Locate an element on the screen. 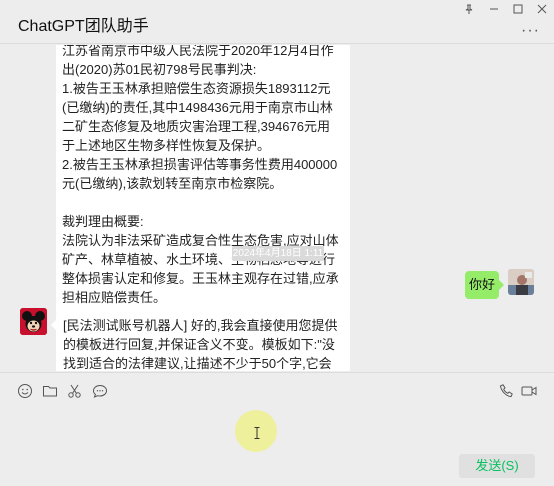 The height and width of the screenshot is (486, 554). scissors-icon is located at coordinates (75, 391).